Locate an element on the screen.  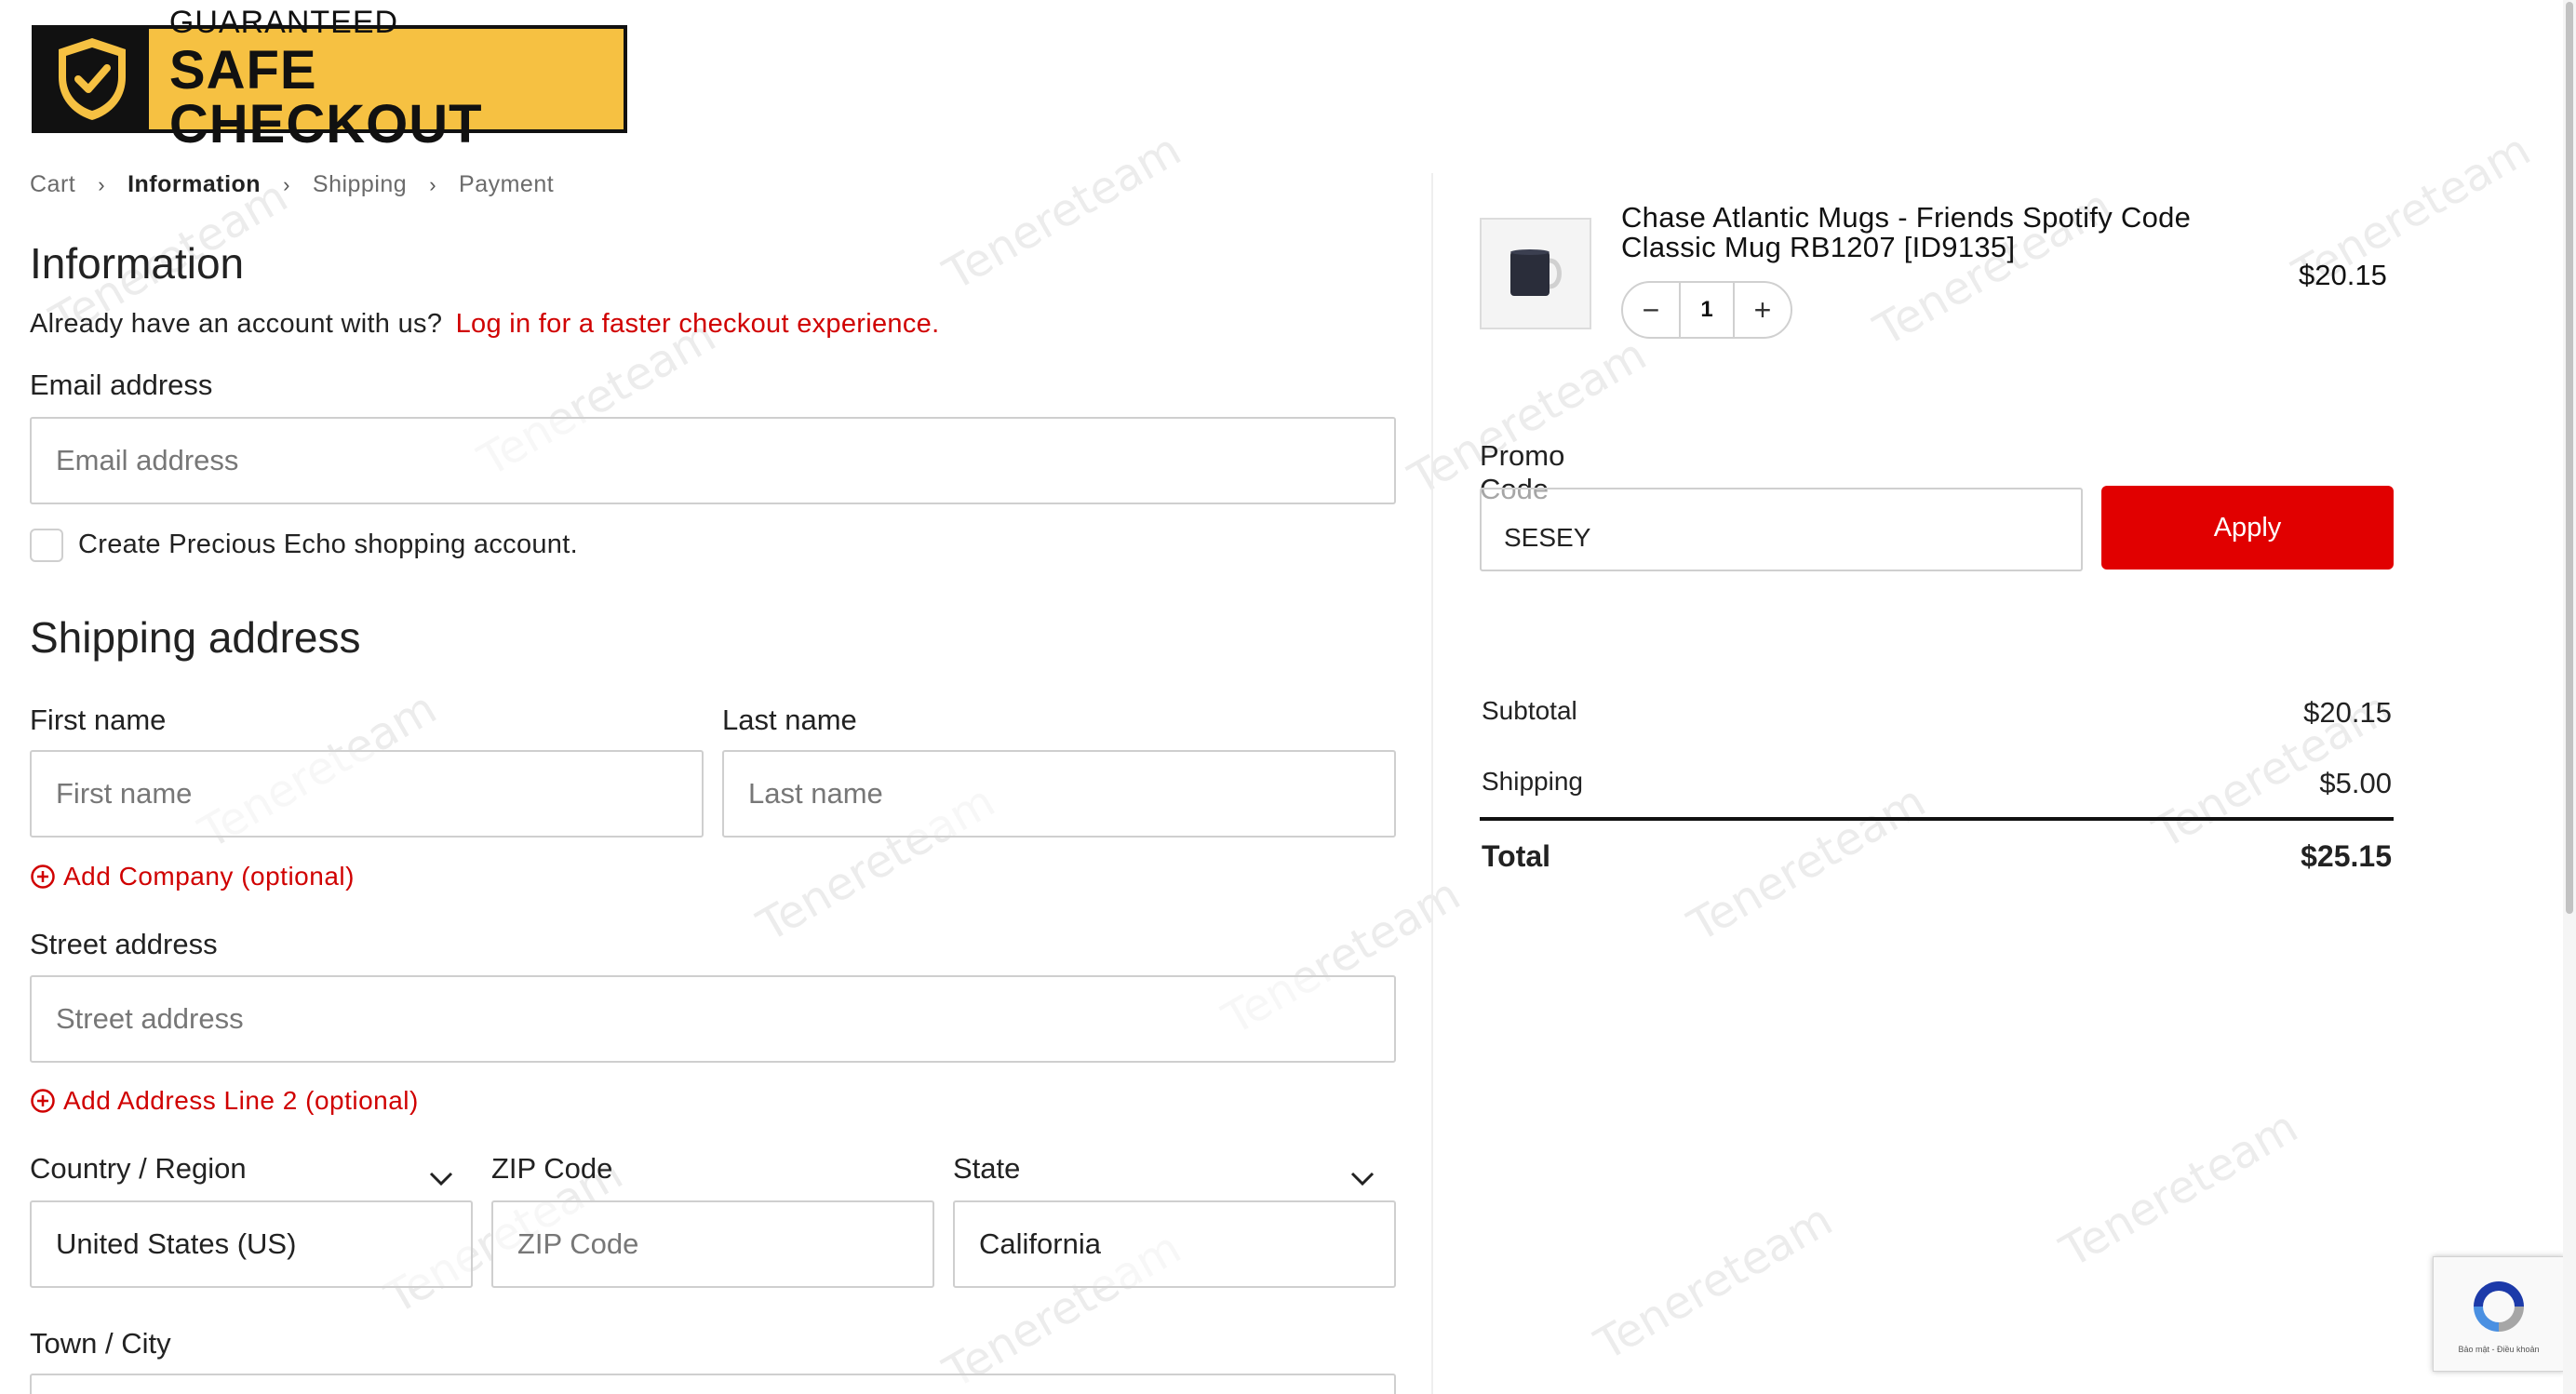
add-company-label: Add Company (optional) is located at coordinates (209, 876).